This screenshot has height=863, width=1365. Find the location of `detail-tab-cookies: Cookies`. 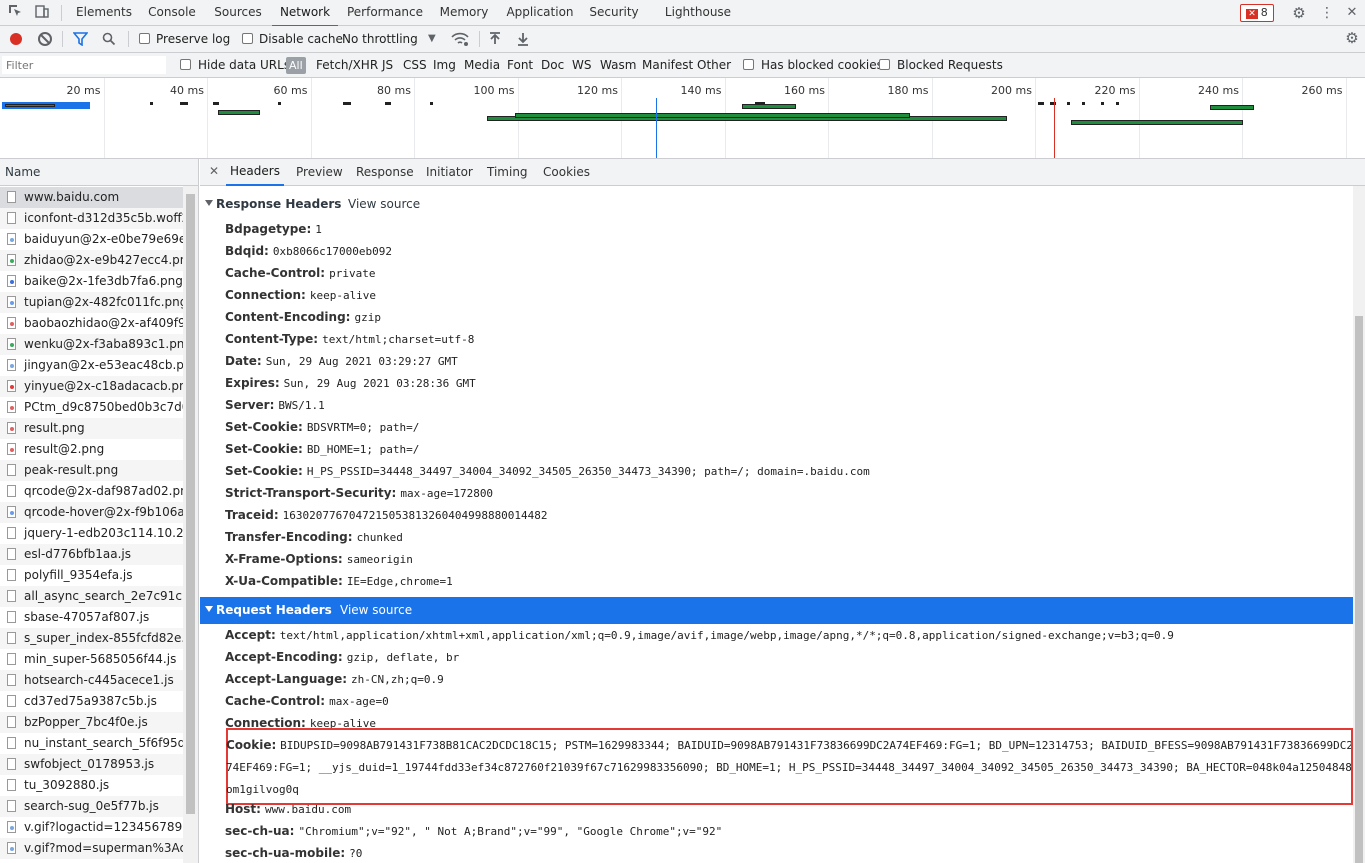

detail-tab-cookies: Cookies is located at coordinates (566, 172).